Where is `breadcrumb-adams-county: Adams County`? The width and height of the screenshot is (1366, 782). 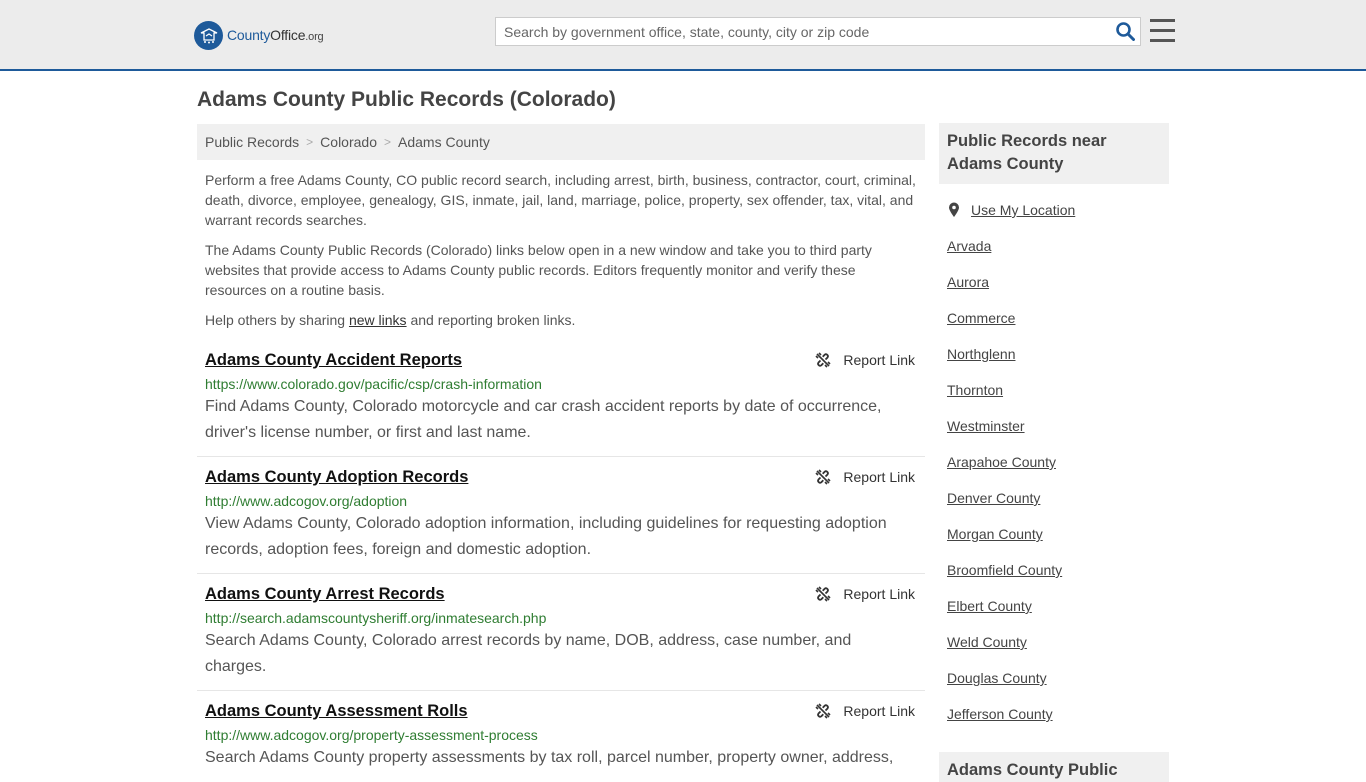 breadcrumb-adams-county: Adams County is located at coordinates (444, 142).